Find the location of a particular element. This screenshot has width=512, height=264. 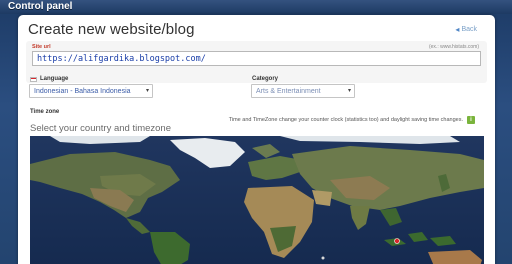

language-select: Indonesian - Bahasa Indonesia ▾ is located at coordinates (91, 91).